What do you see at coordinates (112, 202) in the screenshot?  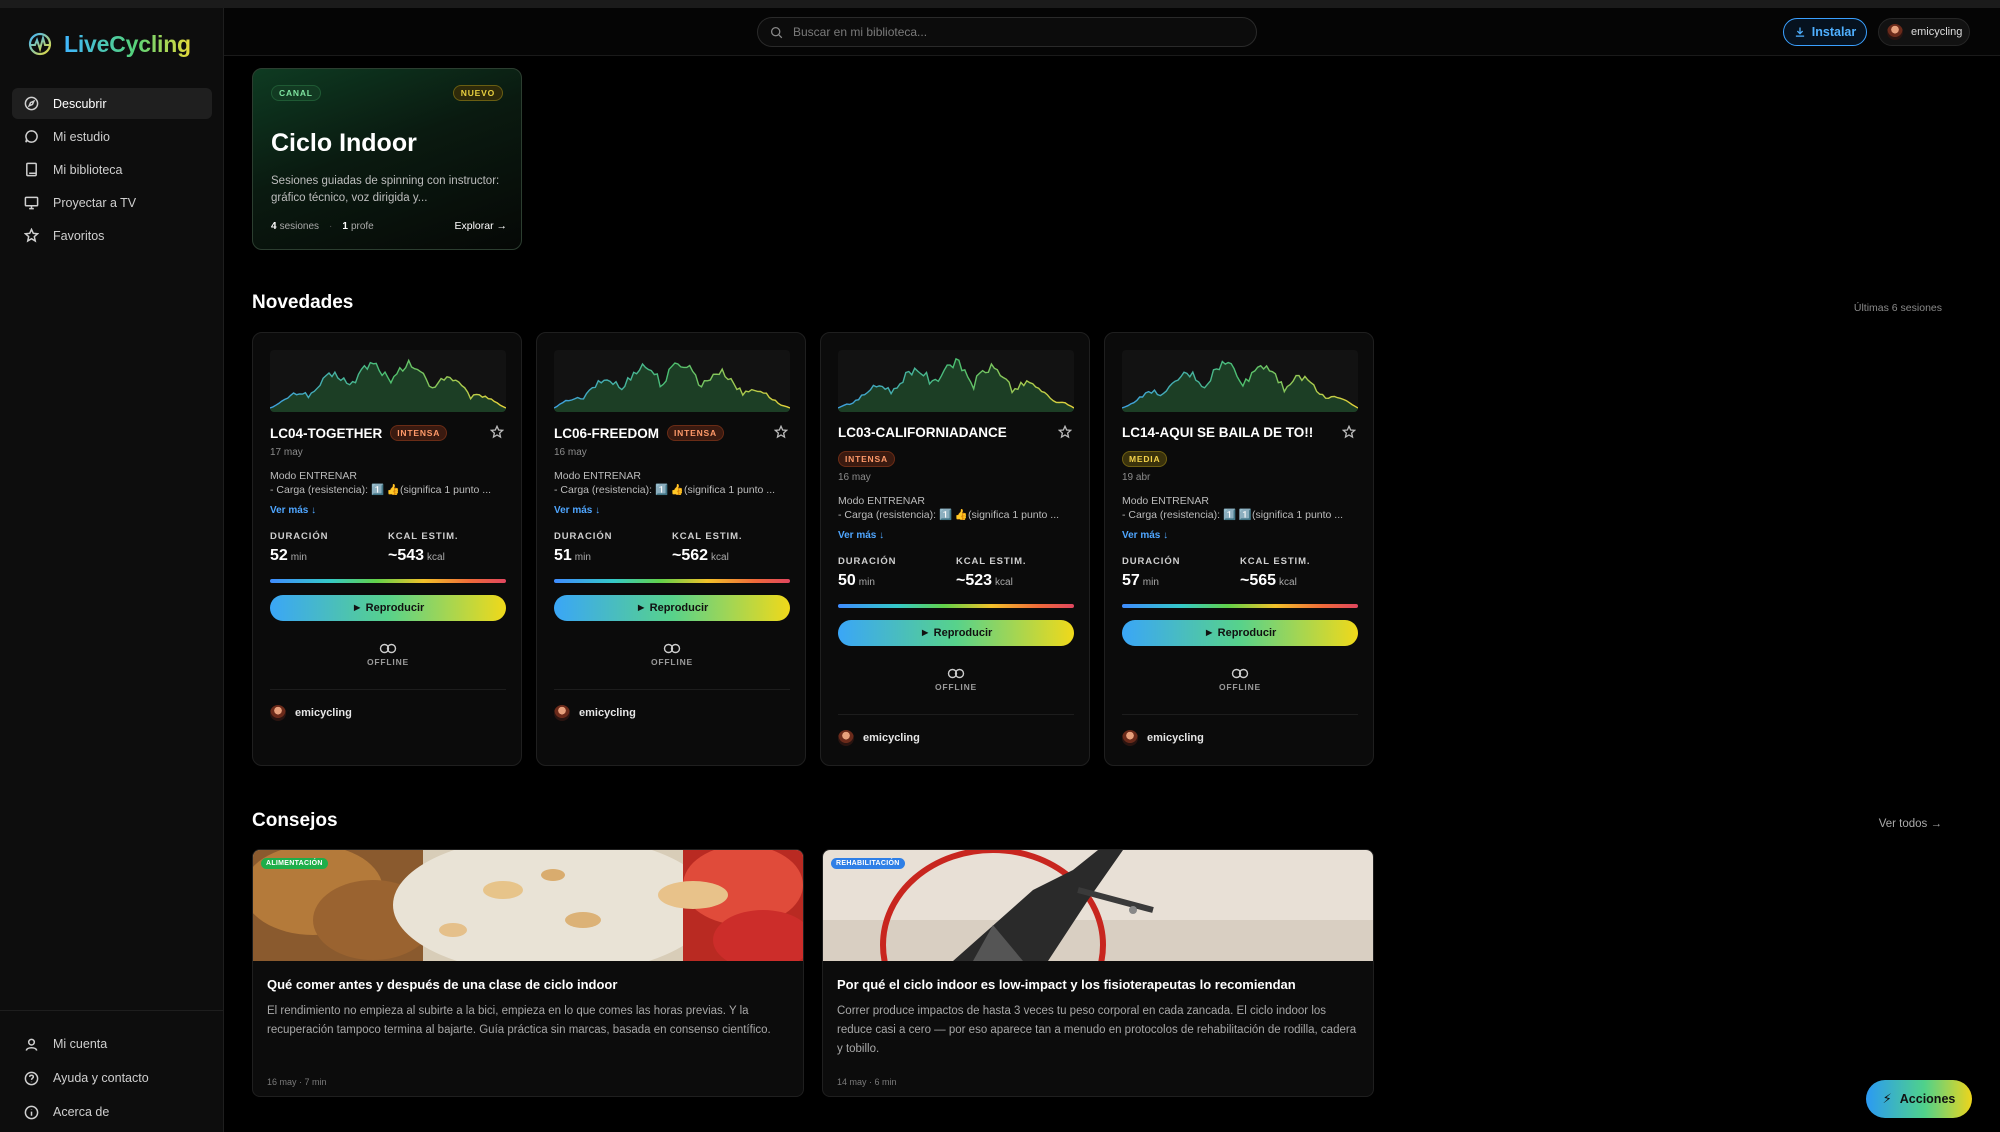 I see `nav-item-proyectar-tv: Proyectar a TV` at bounding box center [112, 202].